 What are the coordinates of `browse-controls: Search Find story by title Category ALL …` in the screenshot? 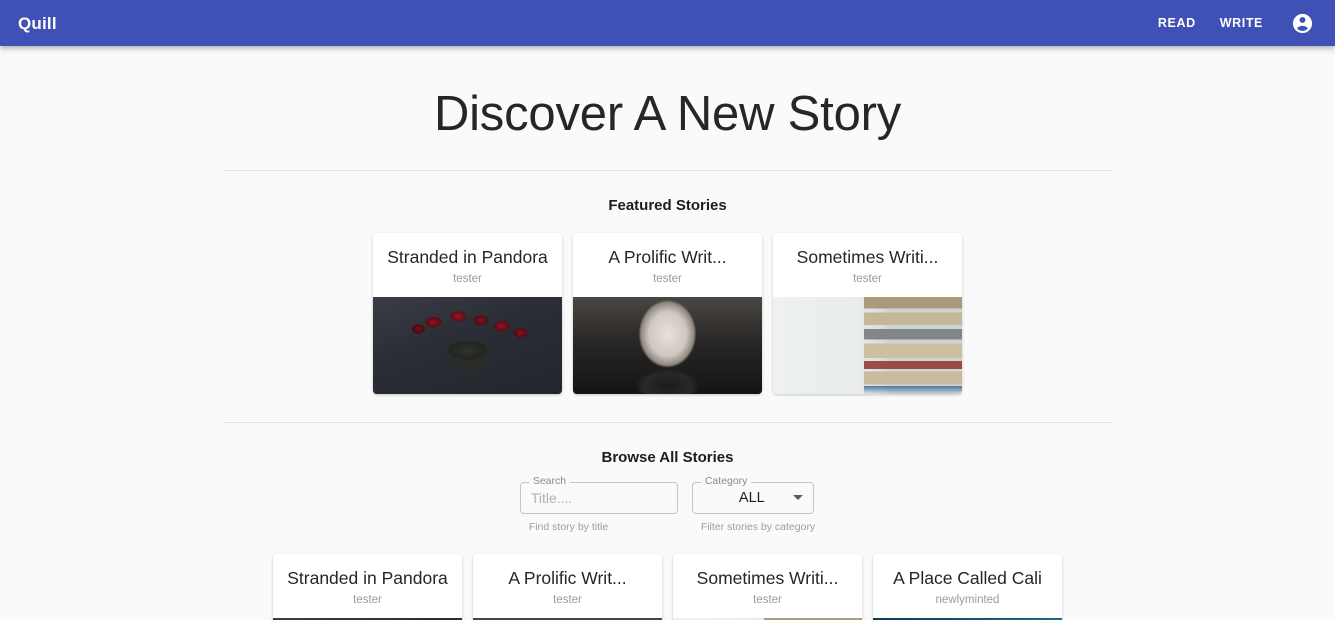 It's located at (667, 504).